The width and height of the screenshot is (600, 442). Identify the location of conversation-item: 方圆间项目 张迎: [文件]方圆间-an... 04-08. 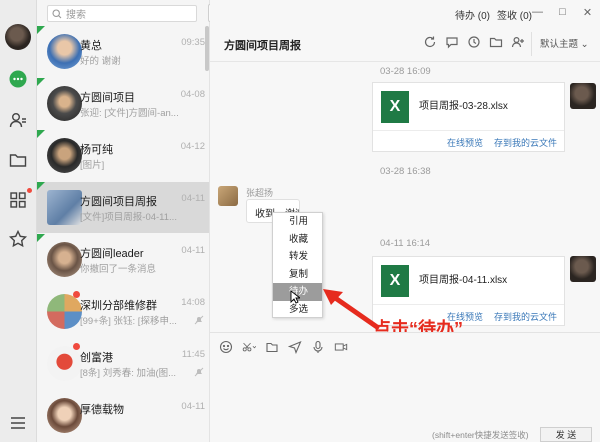
(123, 103).